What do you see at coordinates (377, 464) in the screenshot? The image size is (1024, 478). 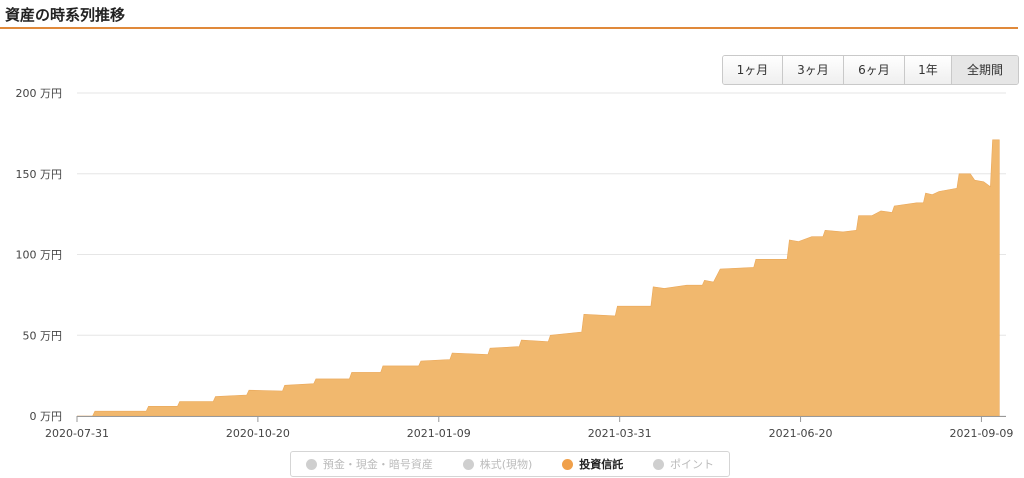 I see `legend-label: 預金・現金・暗号資産` at bounding box center [377, 464].